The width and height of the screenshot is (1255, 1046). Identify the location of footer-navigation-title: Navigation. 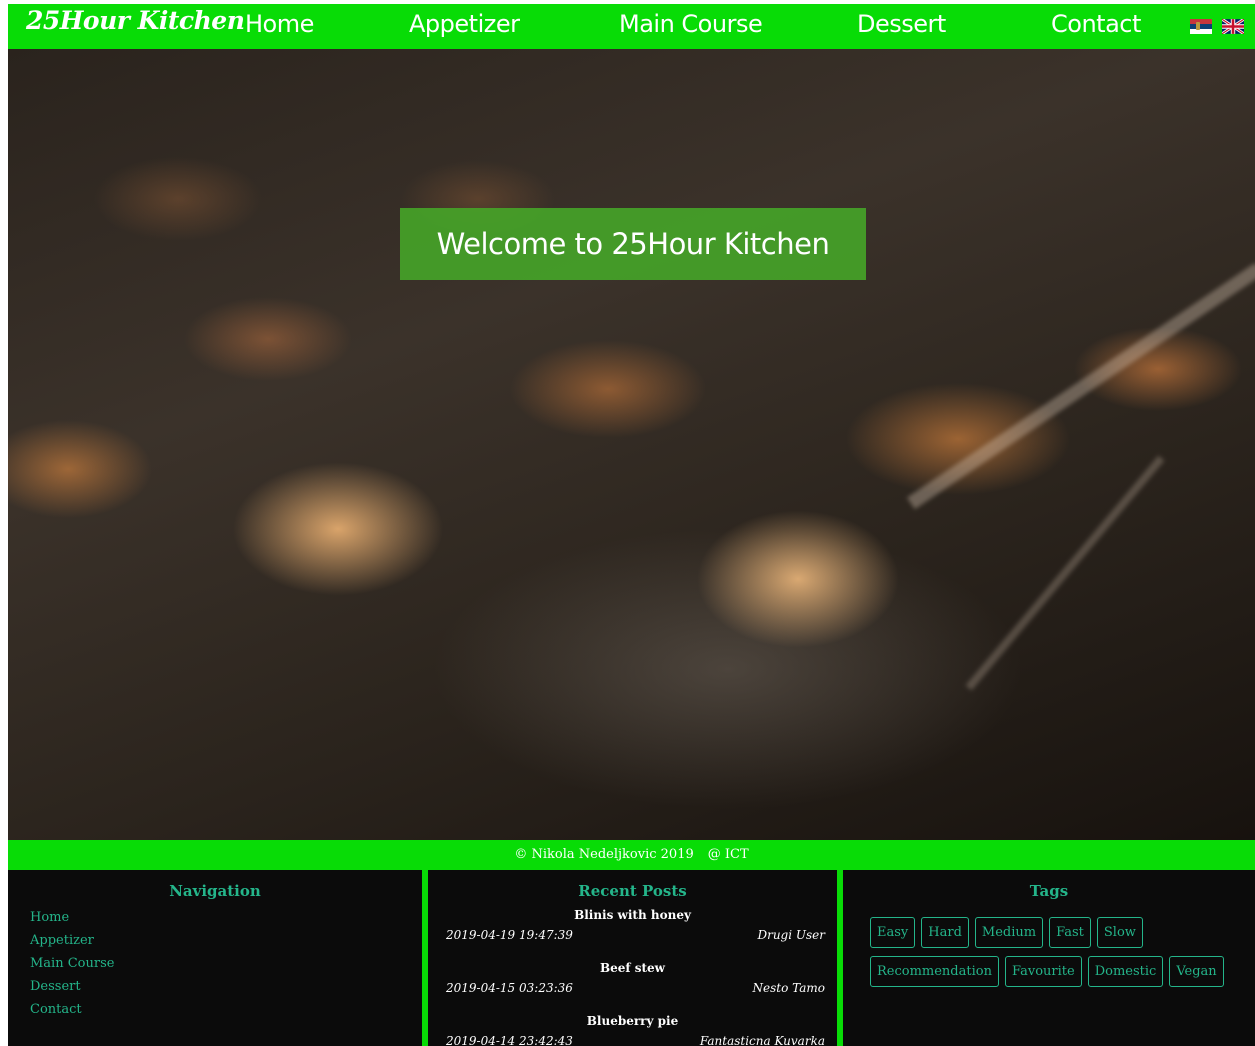
(215, 891).